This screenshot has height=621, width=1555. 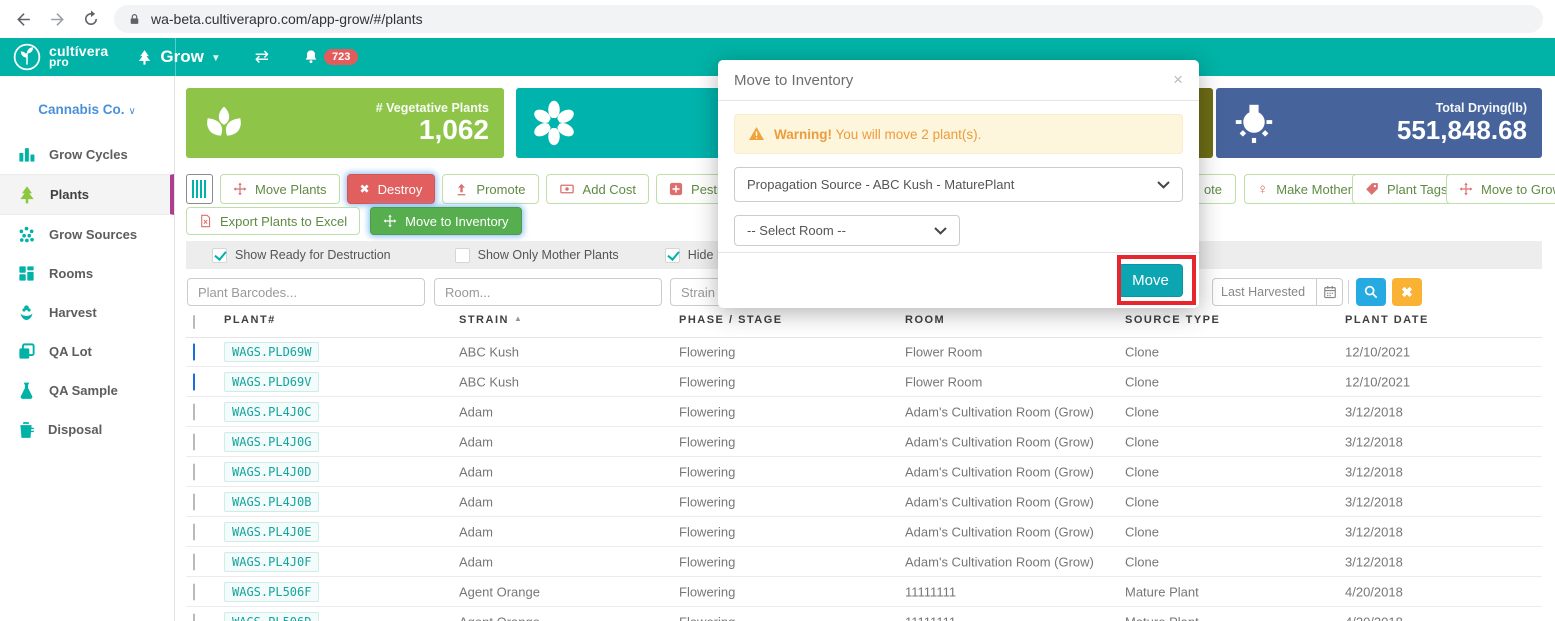 I want to click on move-plants-button: Move Plants, so click(x=280, y=189).